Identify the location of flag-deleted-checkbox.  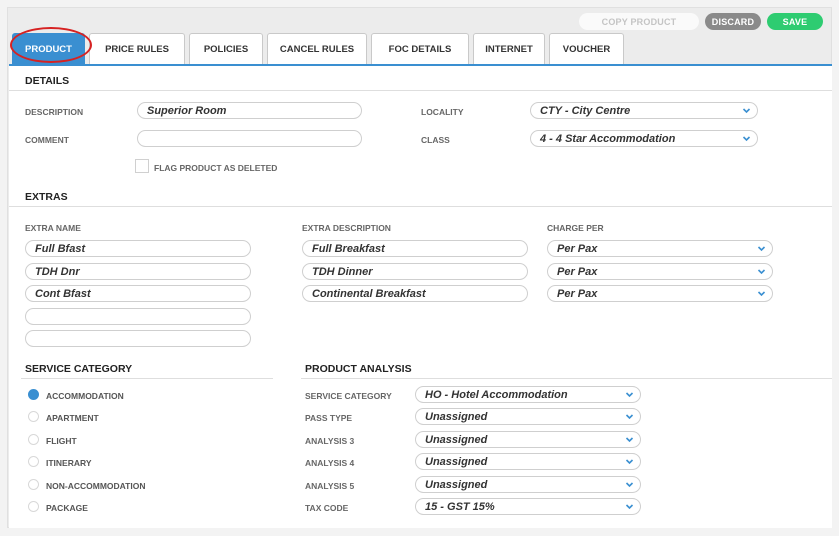
(142, 166).